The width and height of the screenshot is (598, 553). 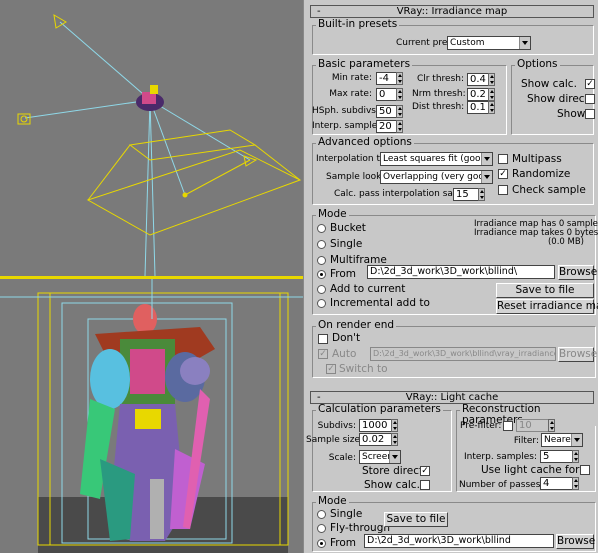 I want to click on calc-params-title: Calculation parameters, so click(x=379, y=409).